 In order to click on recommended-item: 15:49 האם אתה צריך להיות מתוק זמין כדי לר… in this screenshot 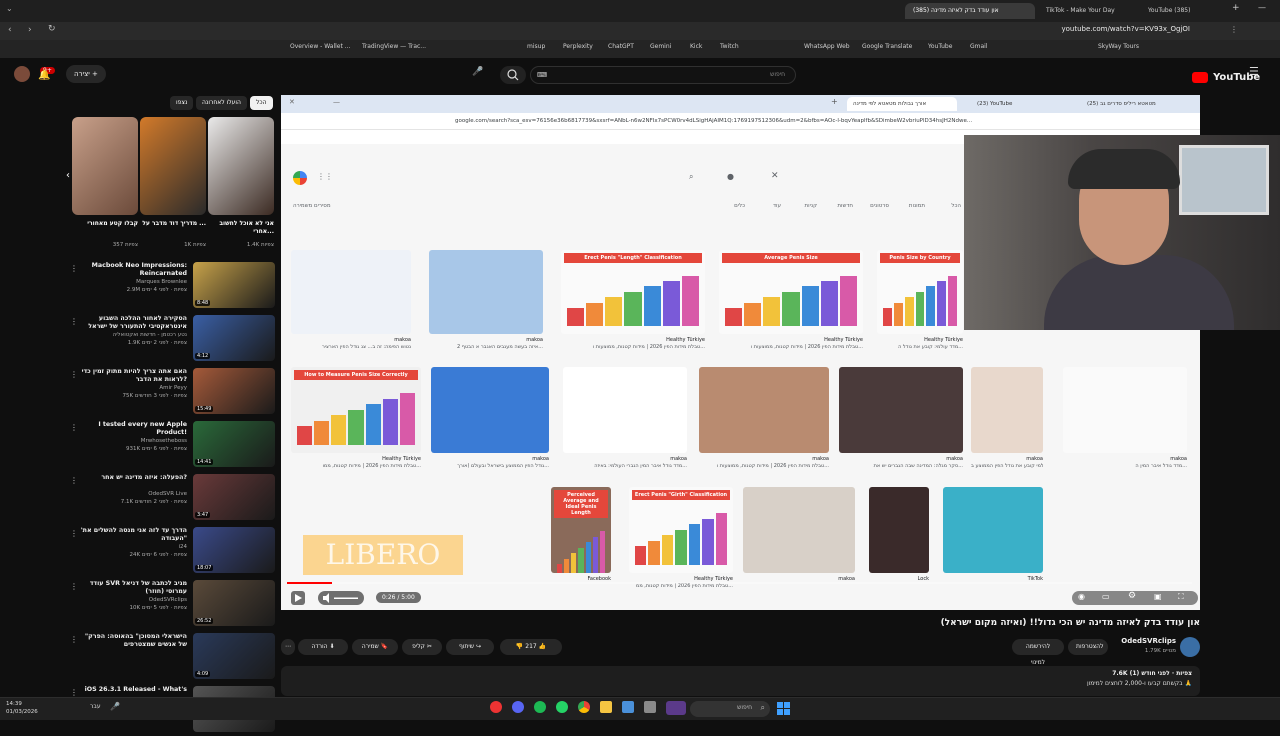, I will do `click(172, 393)`.